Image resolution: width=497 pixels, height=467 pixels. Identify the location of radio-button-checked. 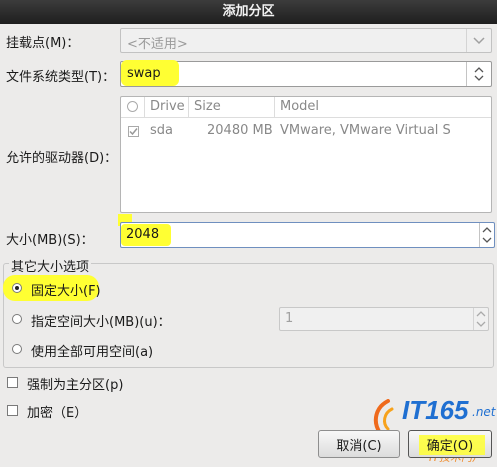
(17, 288).